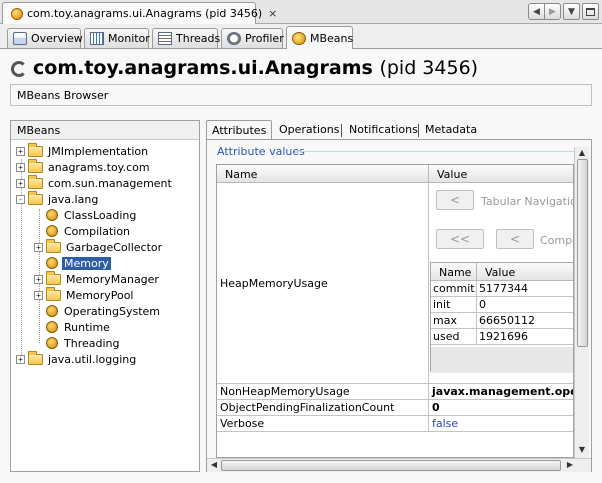 The width and height of the screenshot is (602, 483). Describe the element at coordinates (214, 465) in the screenshot. I see `scroll-left-icon: ◀` at that location.